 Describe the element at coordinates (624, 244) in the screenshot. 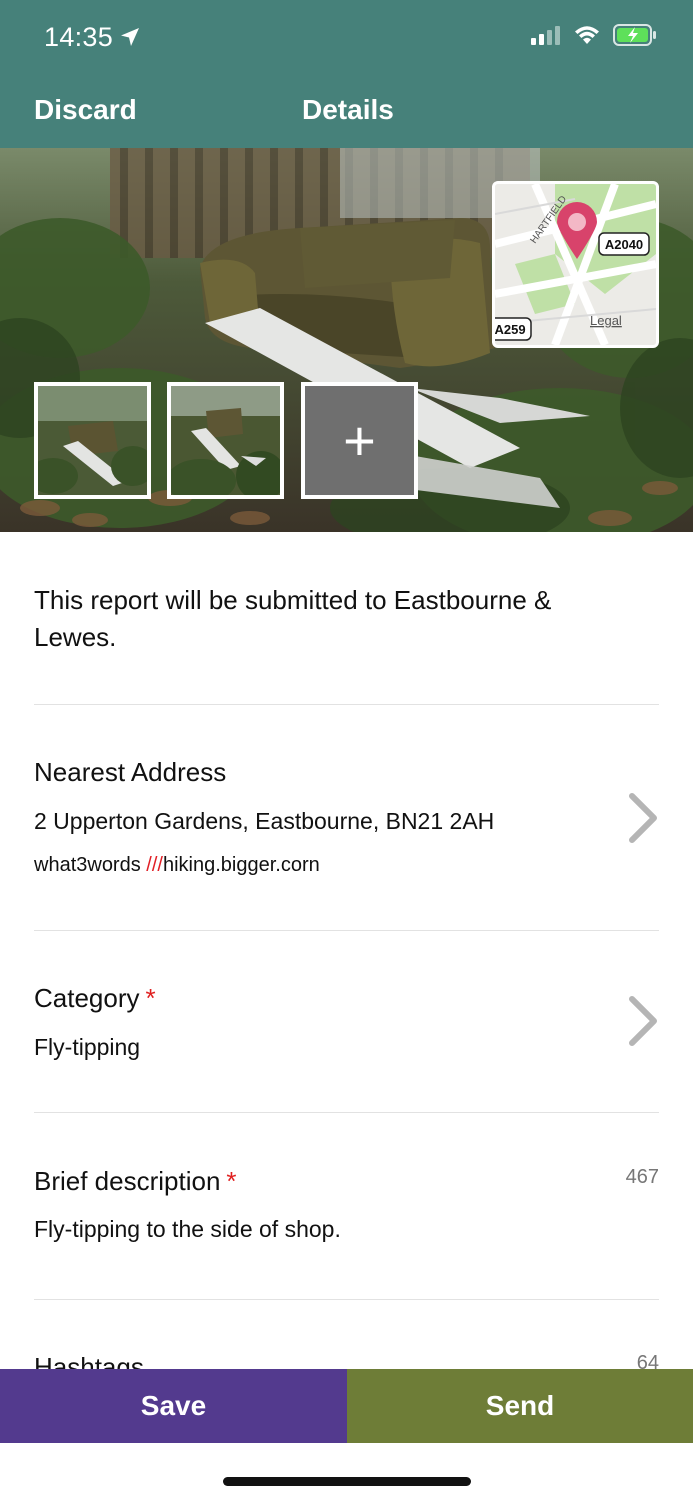

I see `map-road-label-a2040: A2040` at that location.